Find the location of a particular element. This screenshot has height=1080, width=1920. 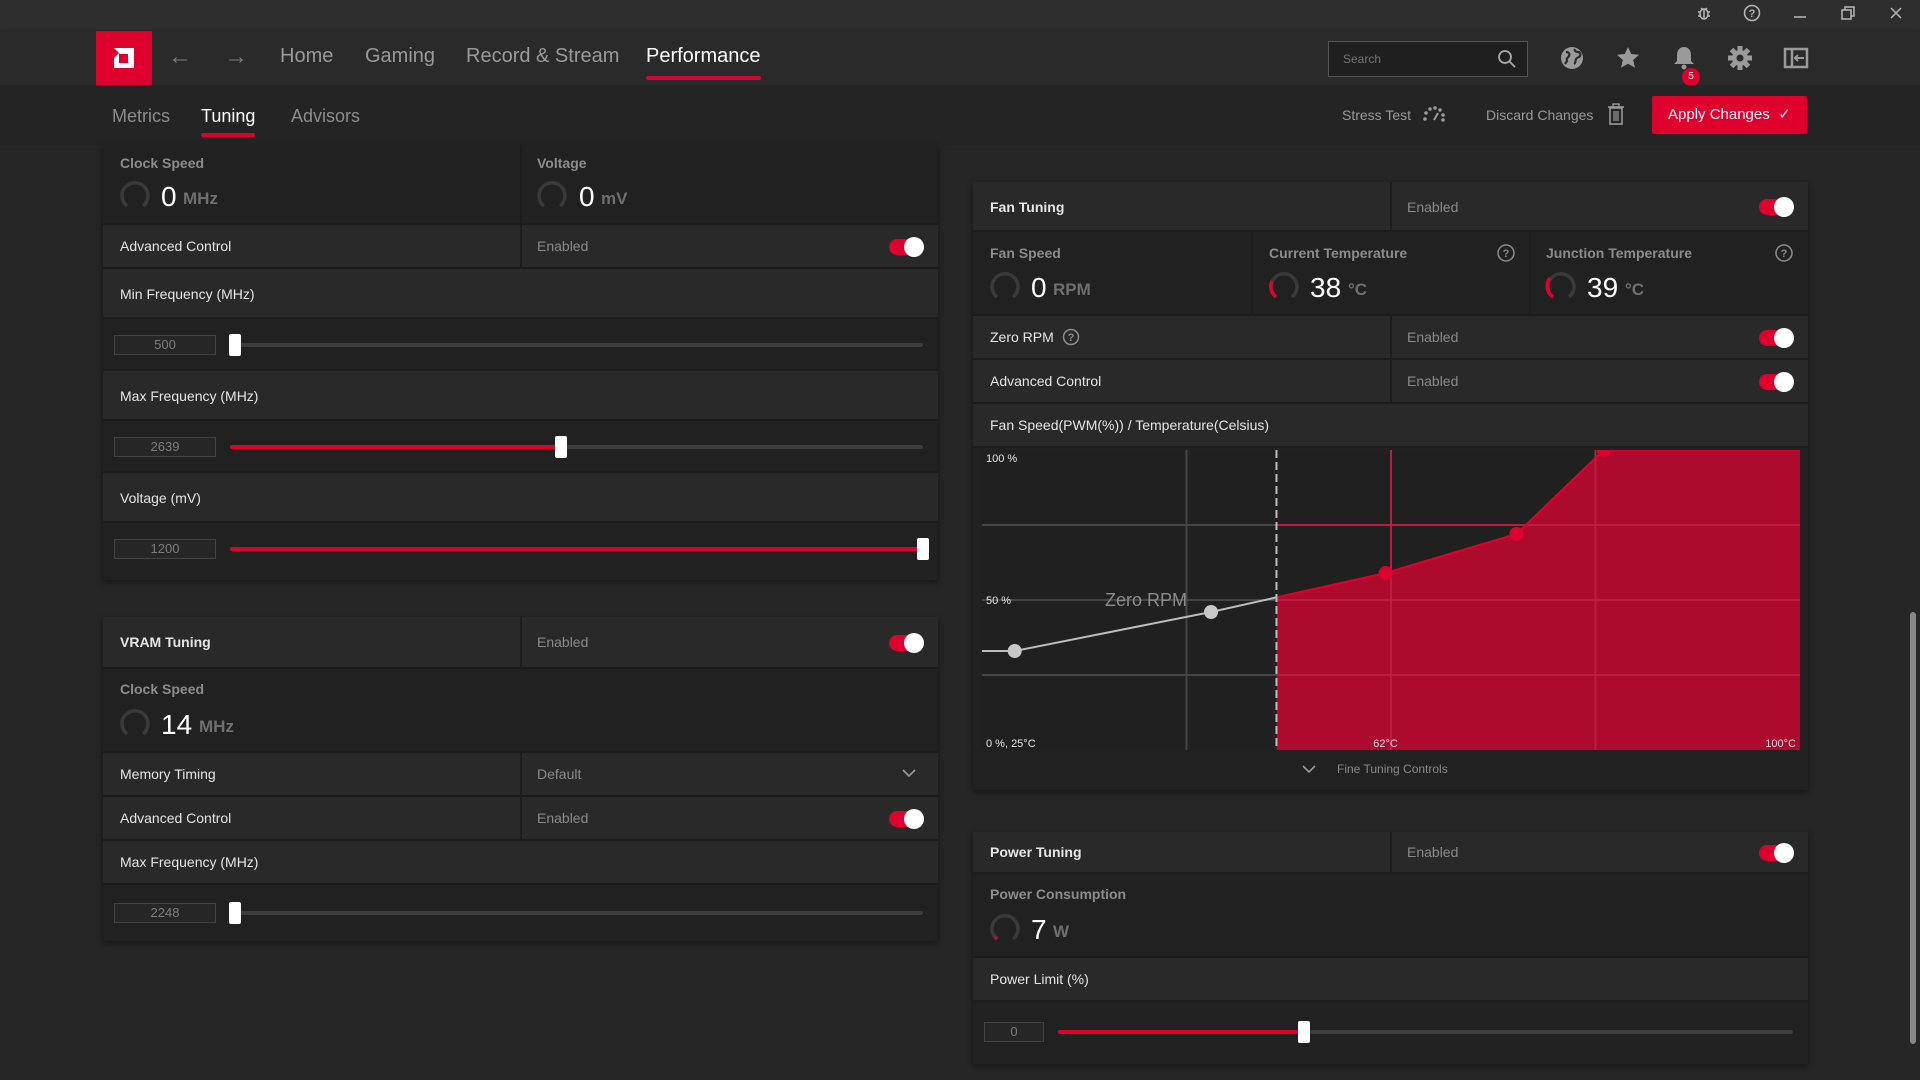

zero-rpm-row: Zero RPM ? Enabled is located at coordinates (1390, 338).